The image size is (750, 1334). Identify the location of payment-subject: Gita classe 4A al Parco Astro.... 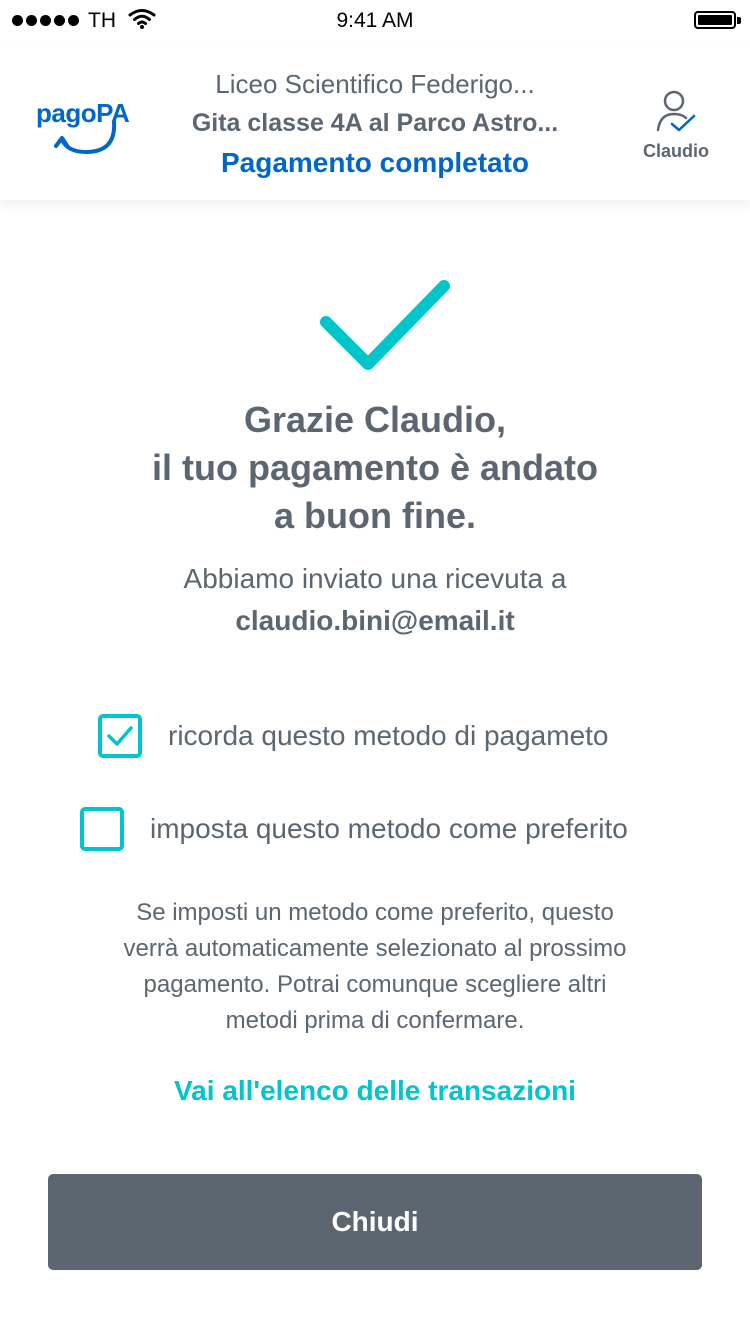
(375, 123).